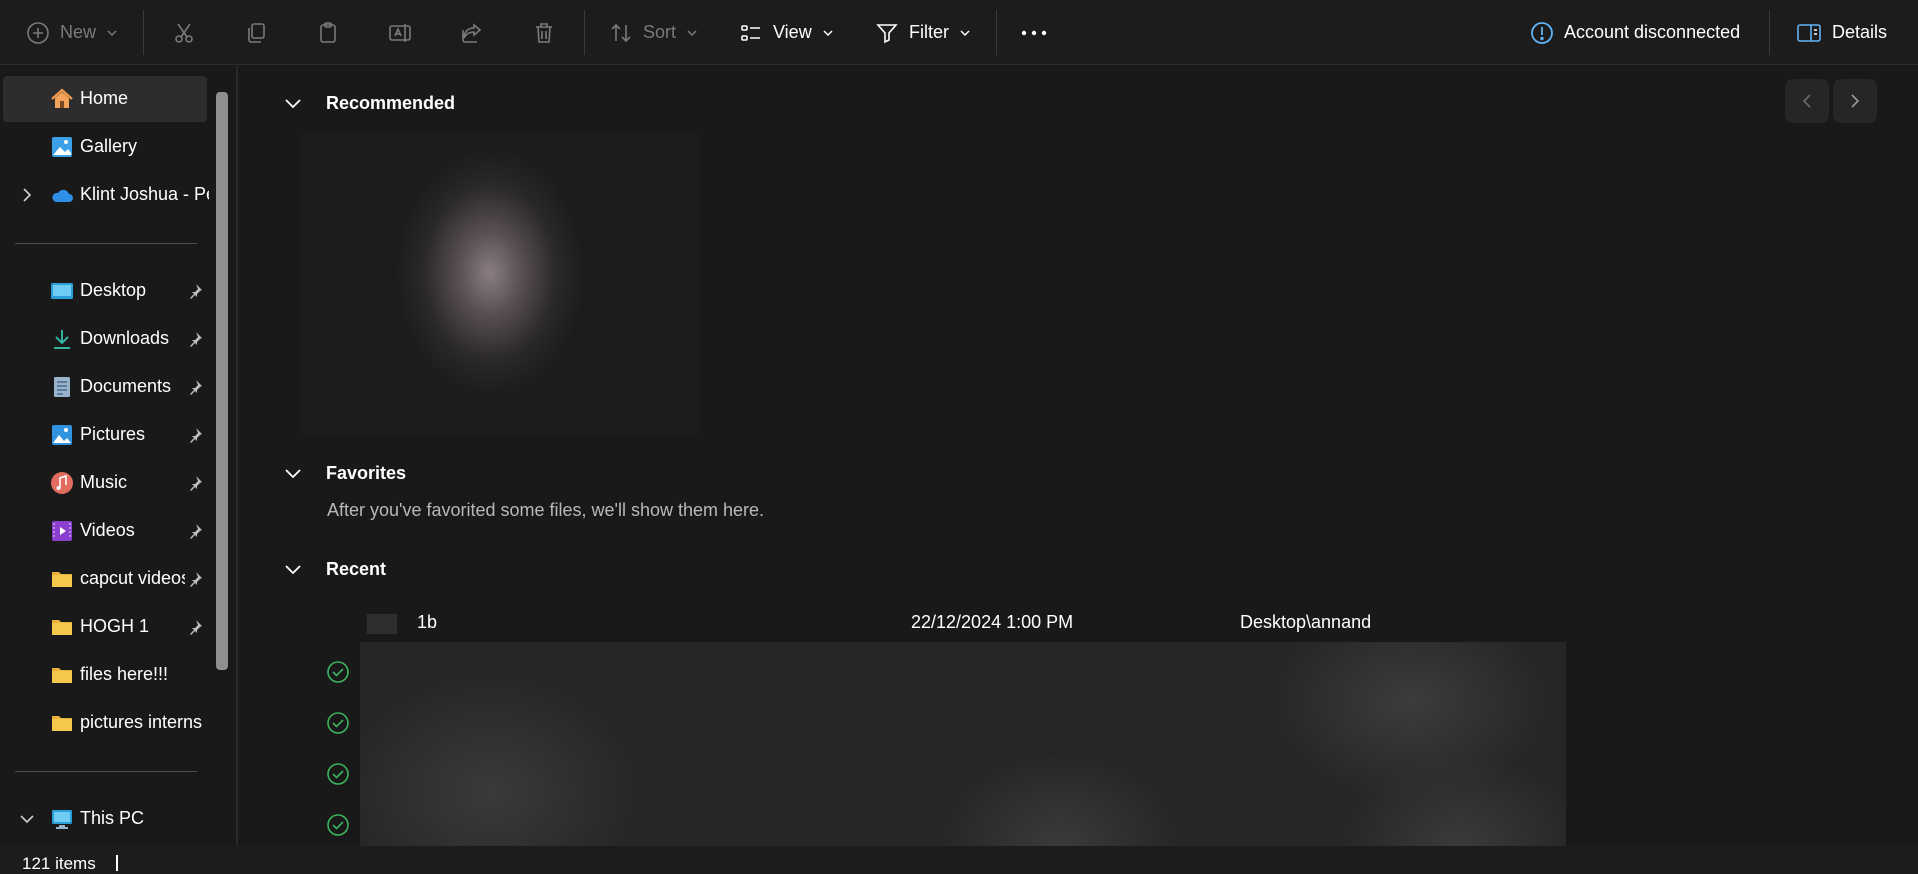 Image resolution: width=1918 pixels, height=874 pixels. What do you see at coordinates (62, 531) in the screenshot?
I see `videos-icon` at bounding box center [62, 531].